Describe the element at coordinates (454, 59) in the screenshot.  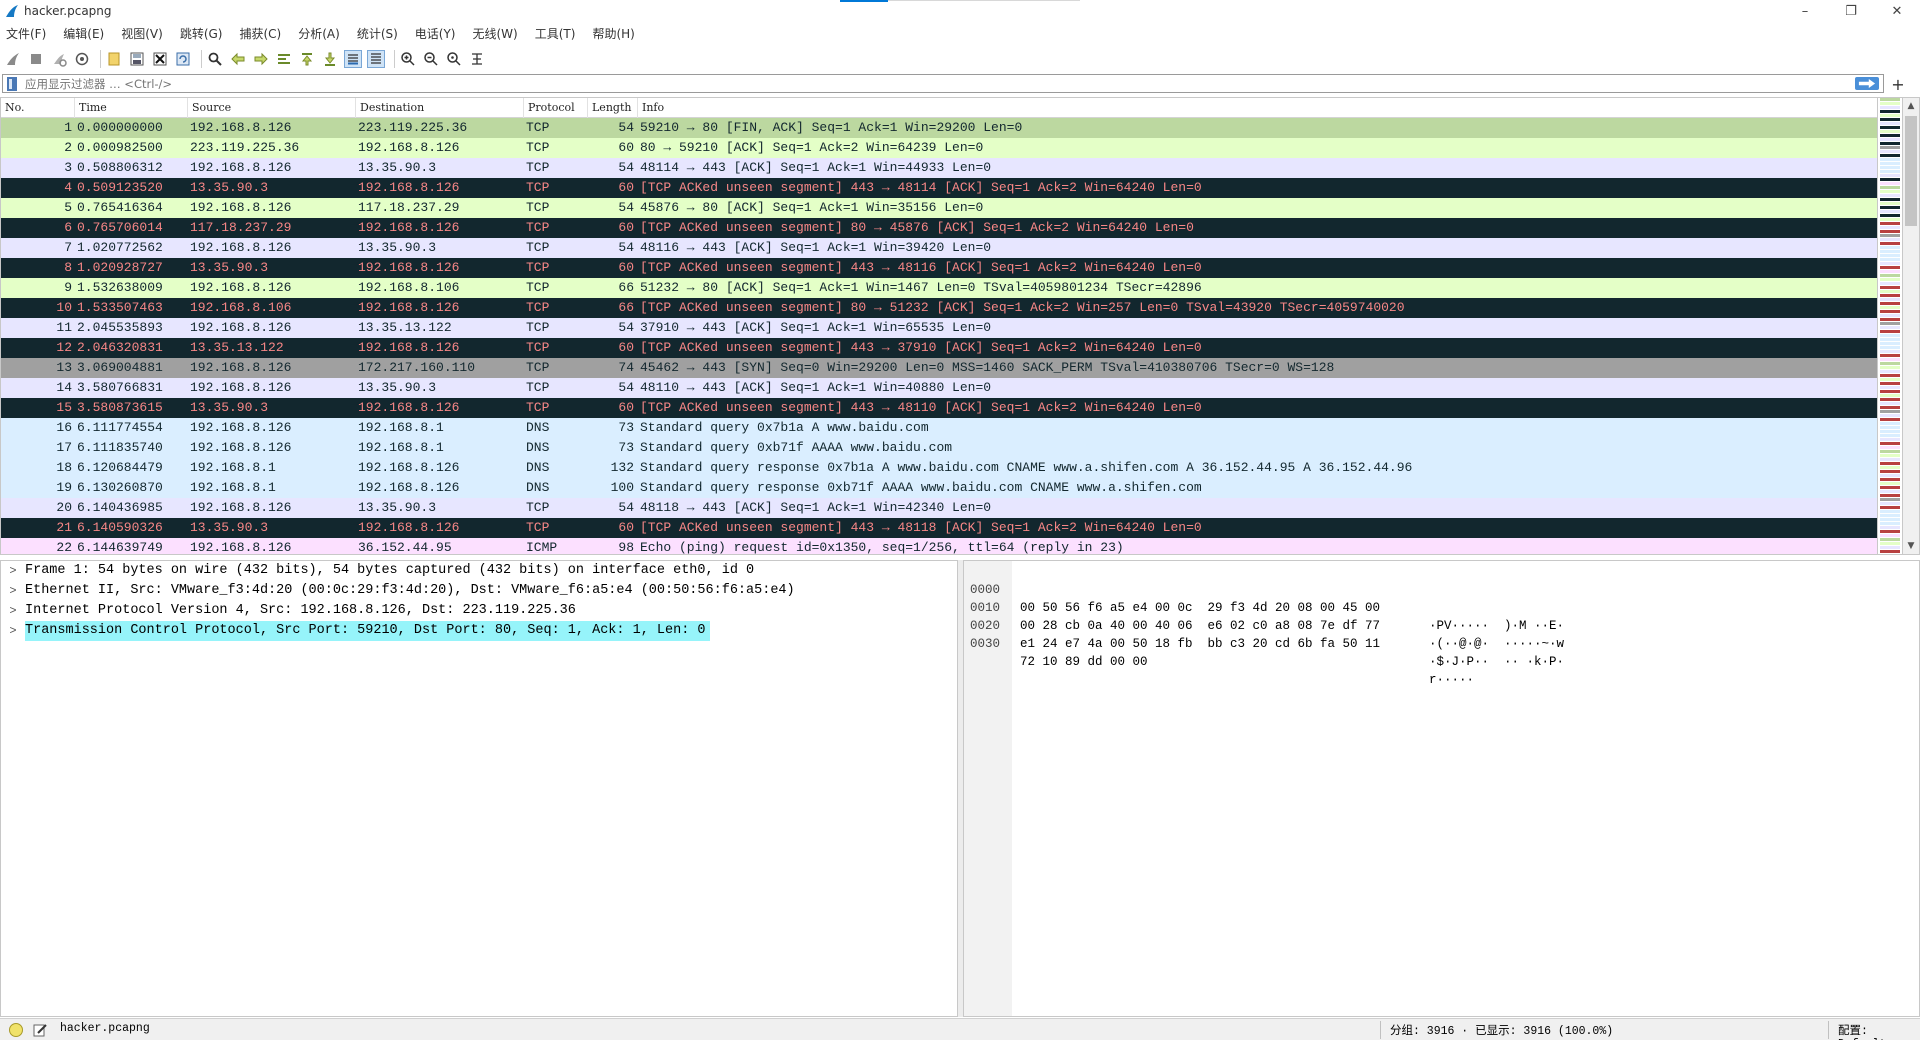
I see `zoom-normal-icon` at that location.